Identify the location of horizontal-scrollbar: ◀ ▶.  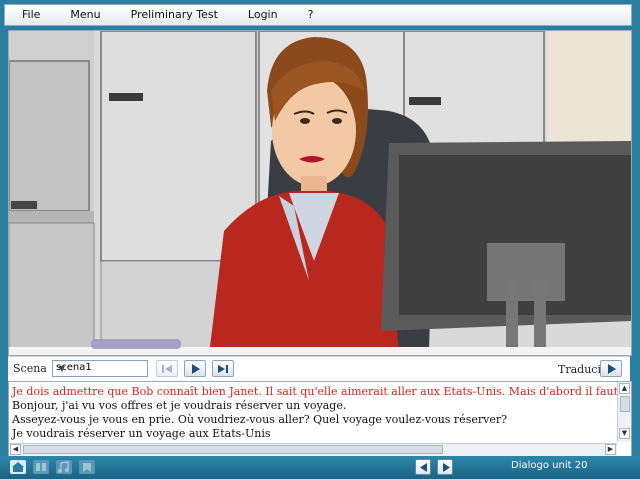
(313, 449).